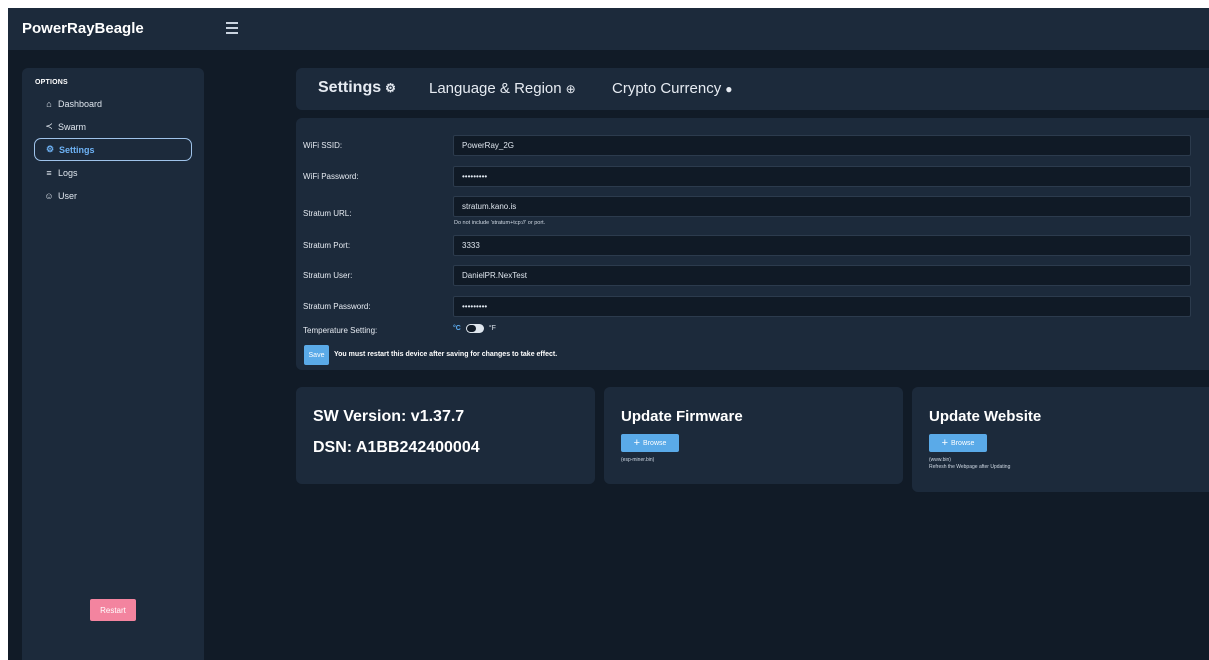 Image resolution: width=1209 pixels, height=660 pixels. Describe the element at coordinates (667, 88) in the screenshot. I see `tab-label: Crypto Currency` at that location.